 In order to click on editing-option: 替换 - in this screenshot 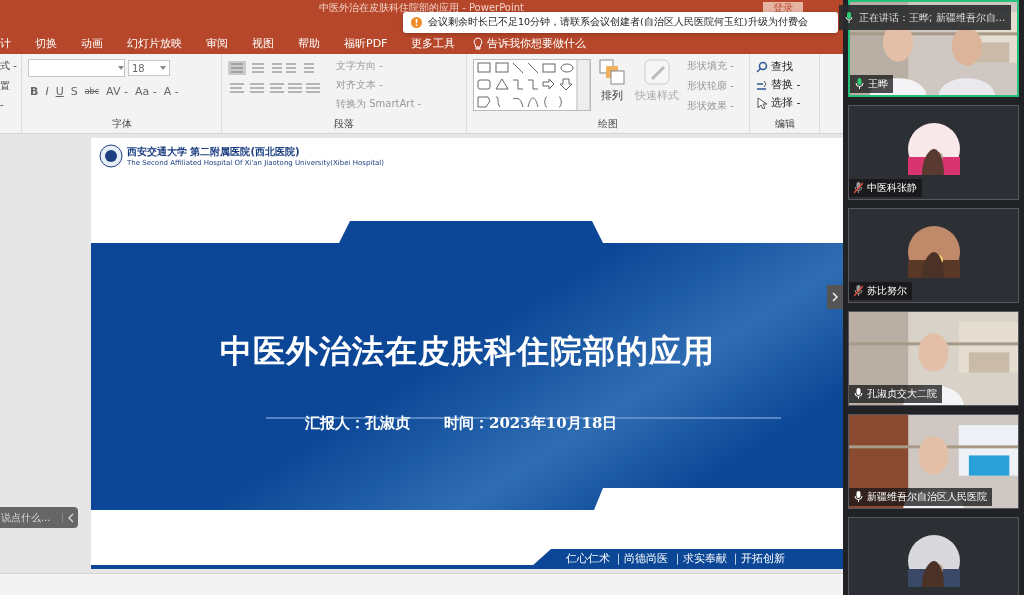, I will do `click(786, 84)`.